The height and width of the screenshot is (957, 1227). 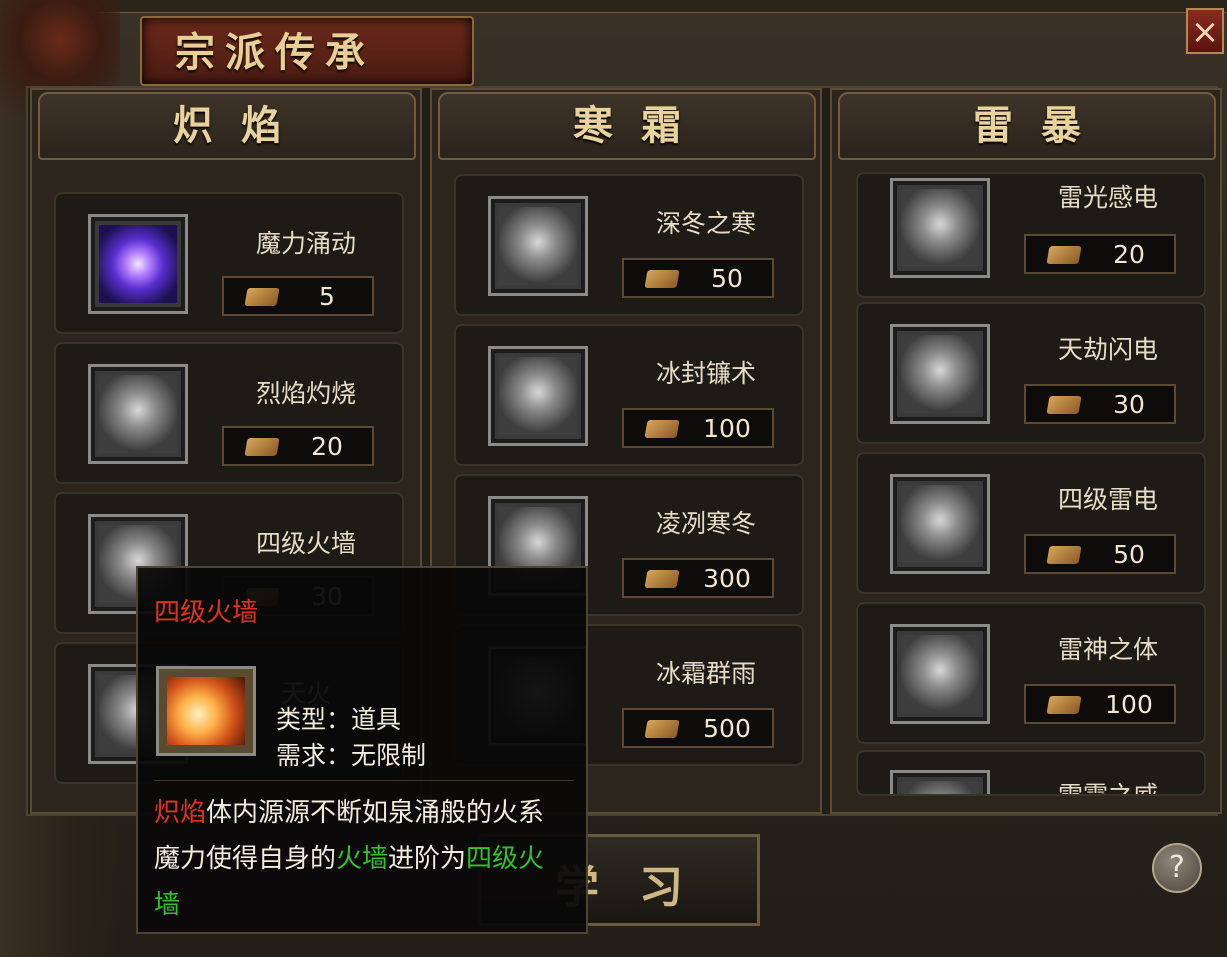 I want to click on skill-name: 凌冽寒冬, so click(x=705, y=523).